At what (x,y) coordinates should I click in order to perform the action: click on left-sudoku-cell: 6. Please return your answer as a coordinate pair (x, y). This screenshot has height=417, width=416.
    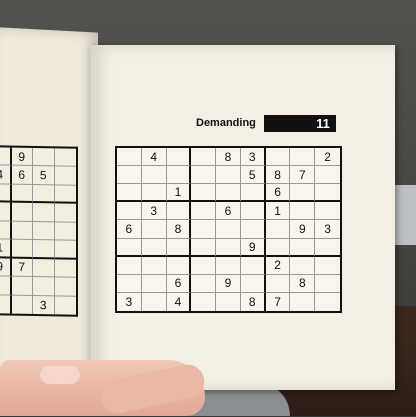
    Looking at the image, I should click on (22, 175).